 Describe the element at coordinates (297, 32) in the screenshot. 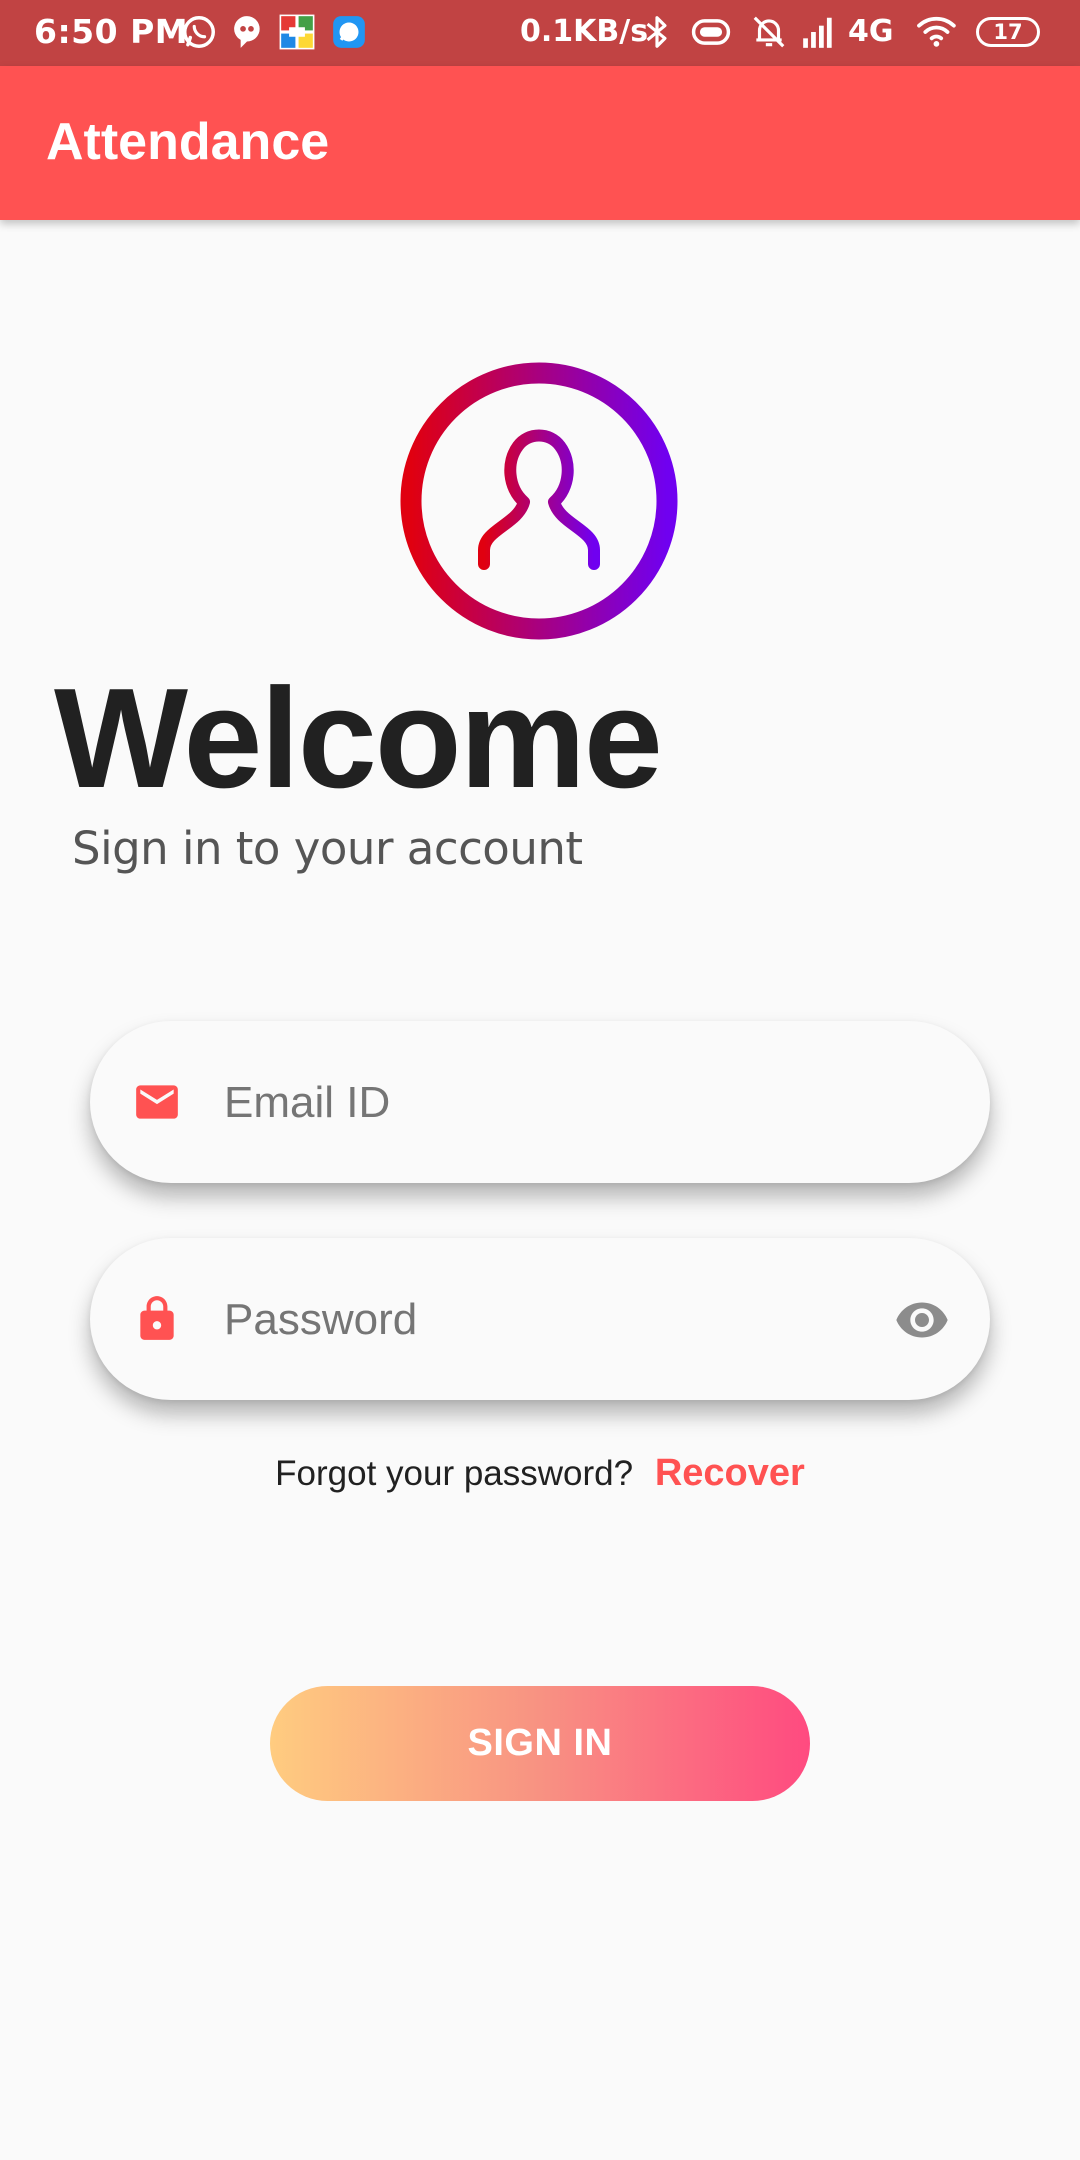

I see `ludo-app-icon` at that location.